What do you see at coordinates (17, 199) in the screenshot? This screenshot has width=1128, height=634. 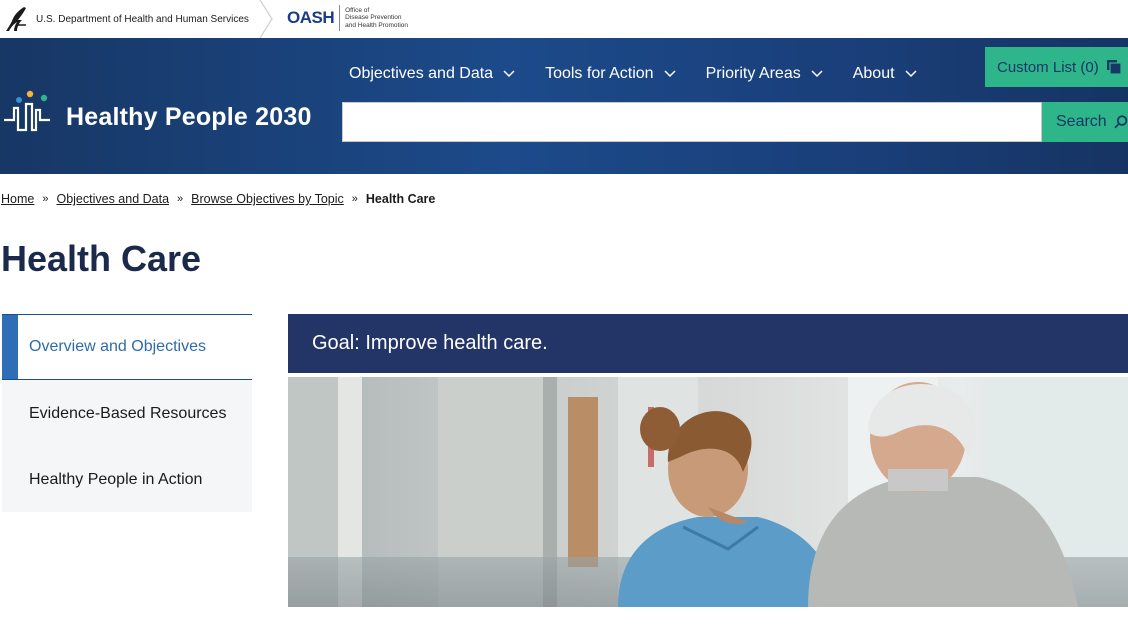 I see `breadcrumb-home: Home` at bounding box center [17, 199].